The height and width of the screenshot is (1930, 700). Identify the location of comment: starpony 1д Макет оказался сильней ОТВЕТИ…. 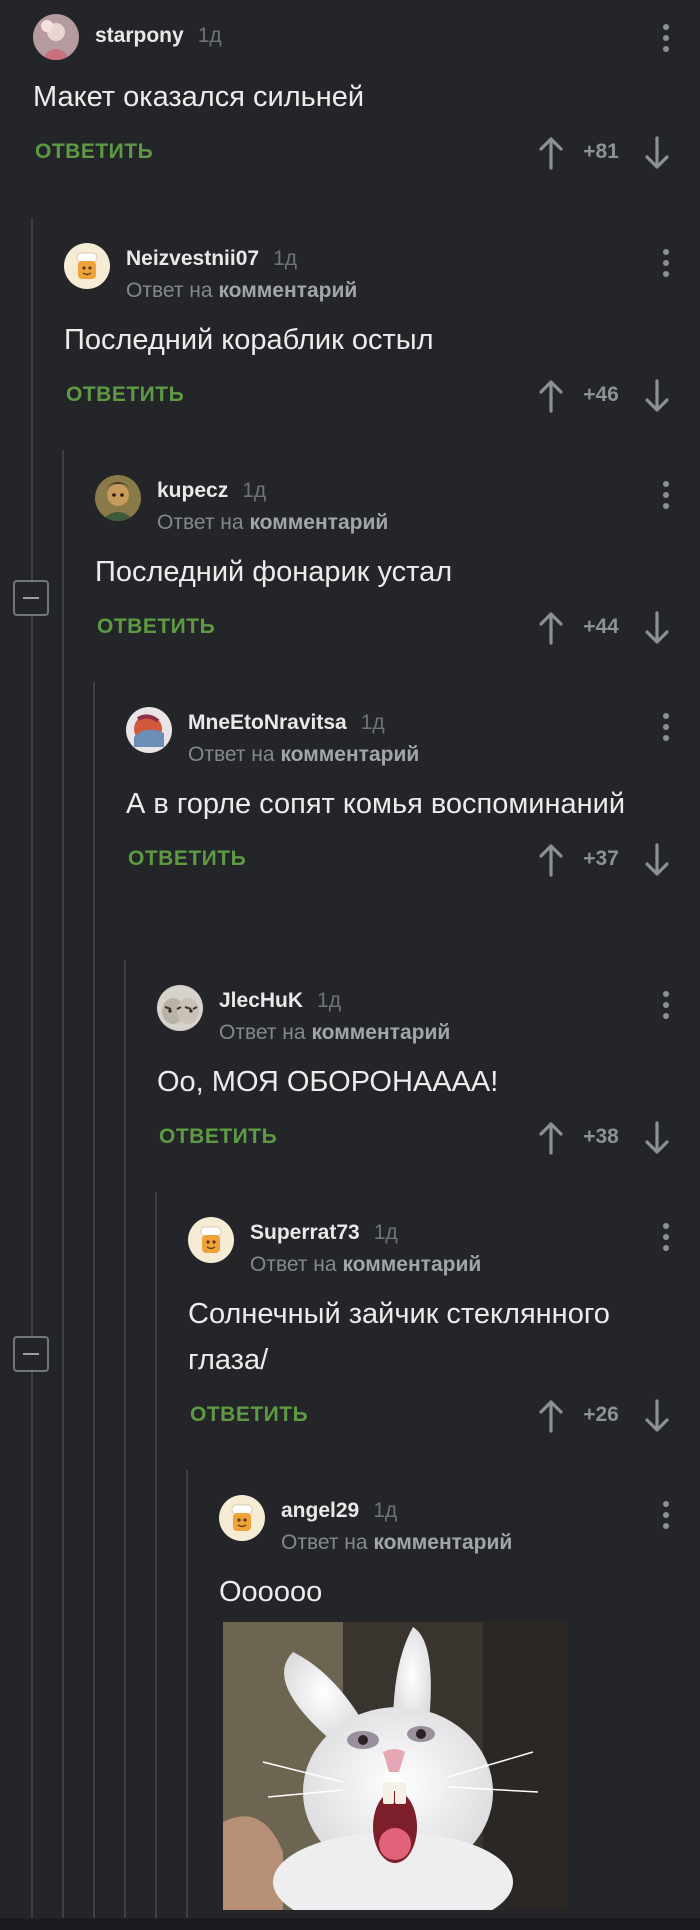
(366, 97).